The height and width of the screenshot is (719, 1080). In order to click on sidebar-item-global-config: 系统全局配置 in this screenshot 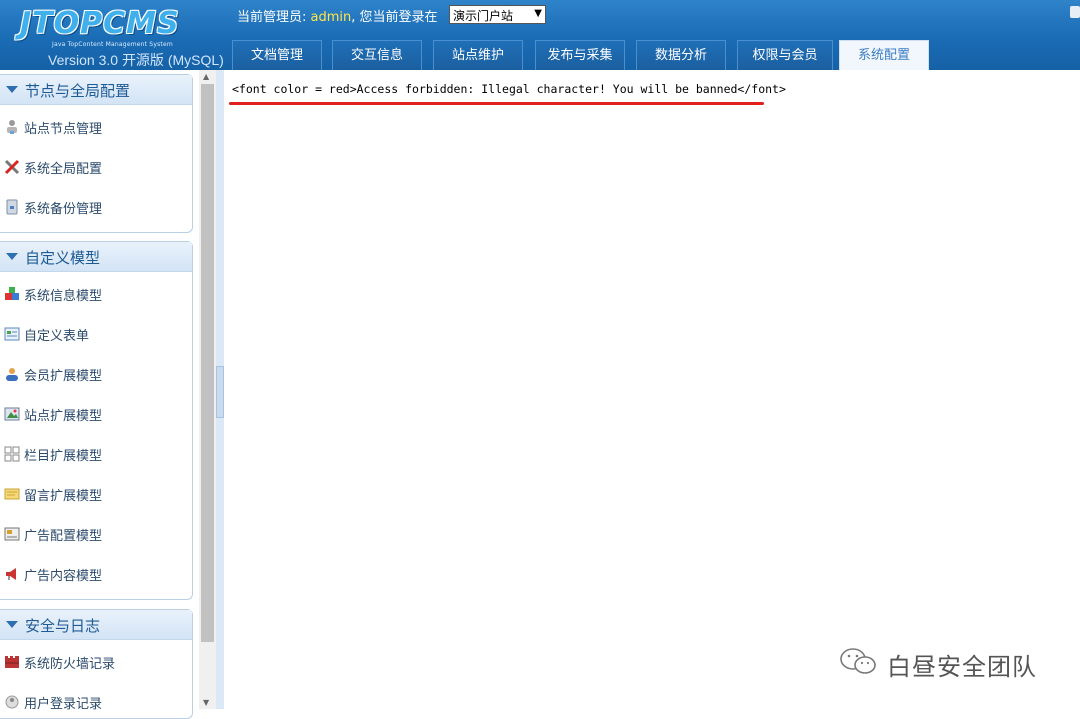, I will do `click(95, 167)`.